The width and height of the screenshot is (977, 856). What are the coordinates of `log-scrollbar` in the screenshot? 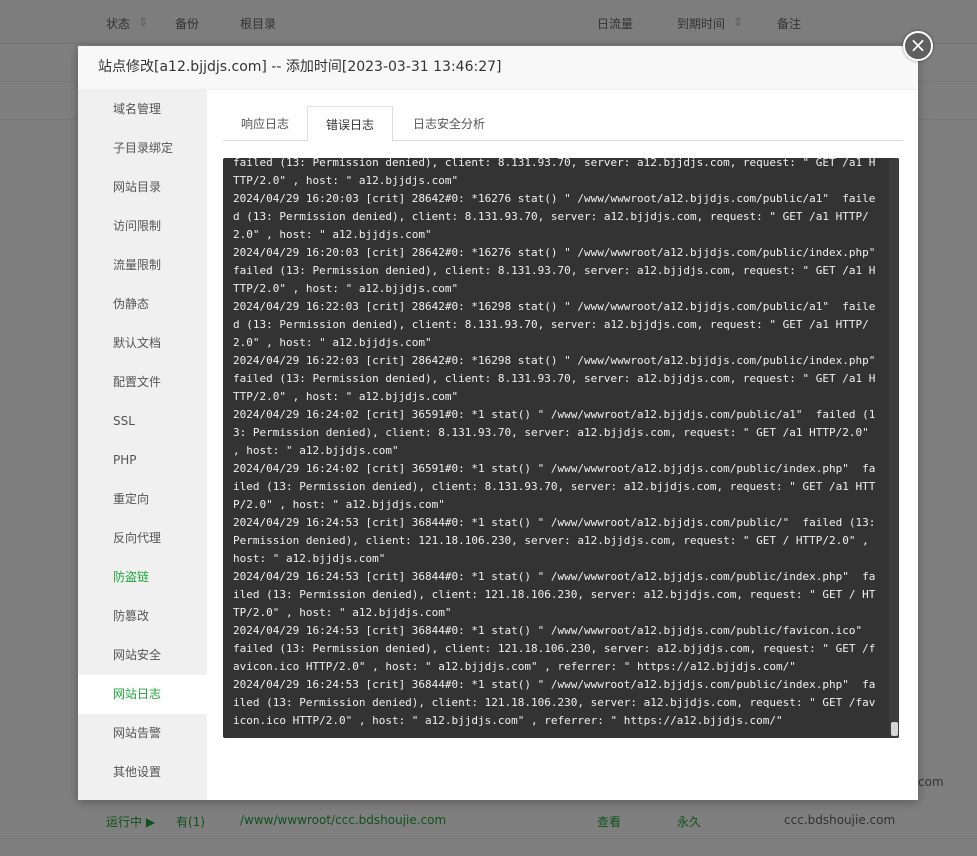 It's located at (894, 448).